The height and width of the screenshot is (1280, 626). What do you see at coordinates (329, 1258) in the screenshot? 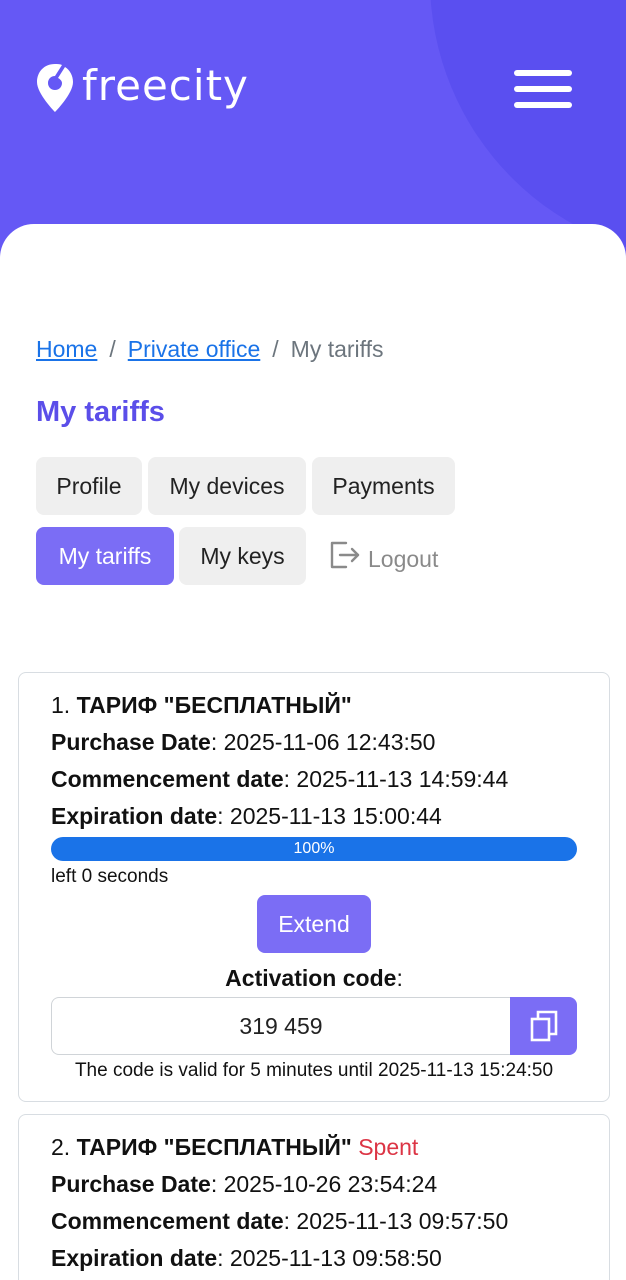
I see `expiration-date-value: : 2025-11-13 09:58:50` at bounding box center [329, 1258].